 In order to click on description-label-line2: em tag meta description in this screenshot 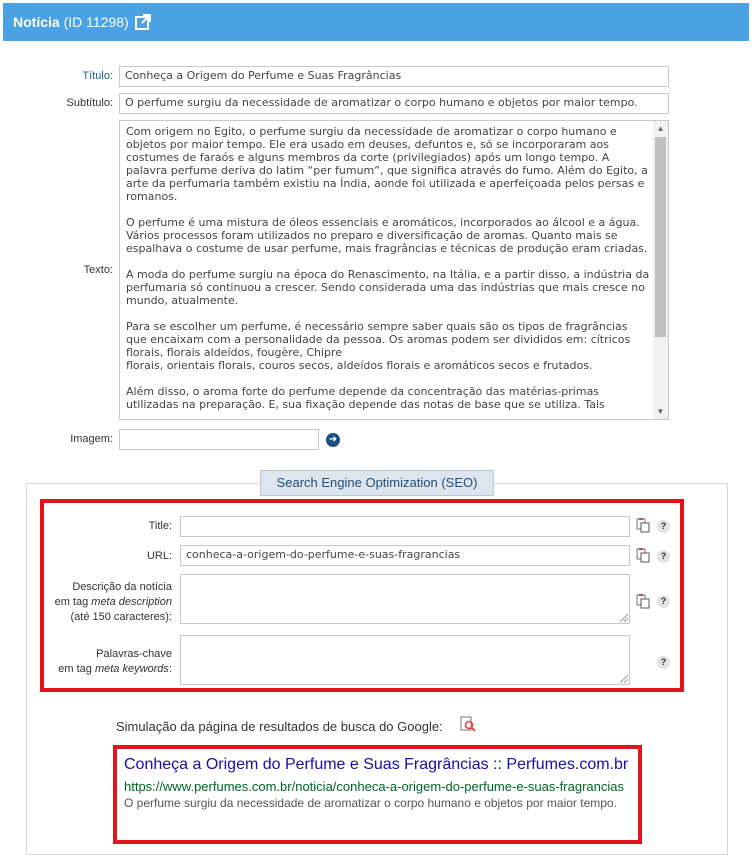, I will do `click(113, 602)`.